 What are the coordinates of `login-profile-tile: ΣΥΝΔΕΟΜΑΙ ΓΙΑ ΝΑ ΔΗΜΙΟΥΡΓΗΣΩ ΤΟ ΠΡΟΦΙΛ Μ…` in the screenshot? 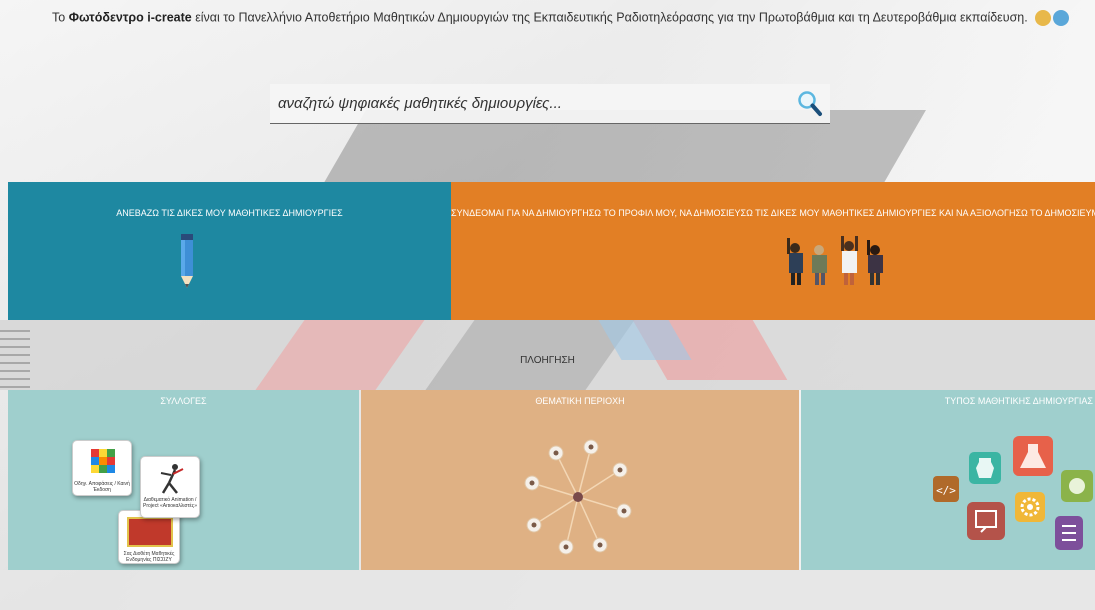 It's located at (773, 251).